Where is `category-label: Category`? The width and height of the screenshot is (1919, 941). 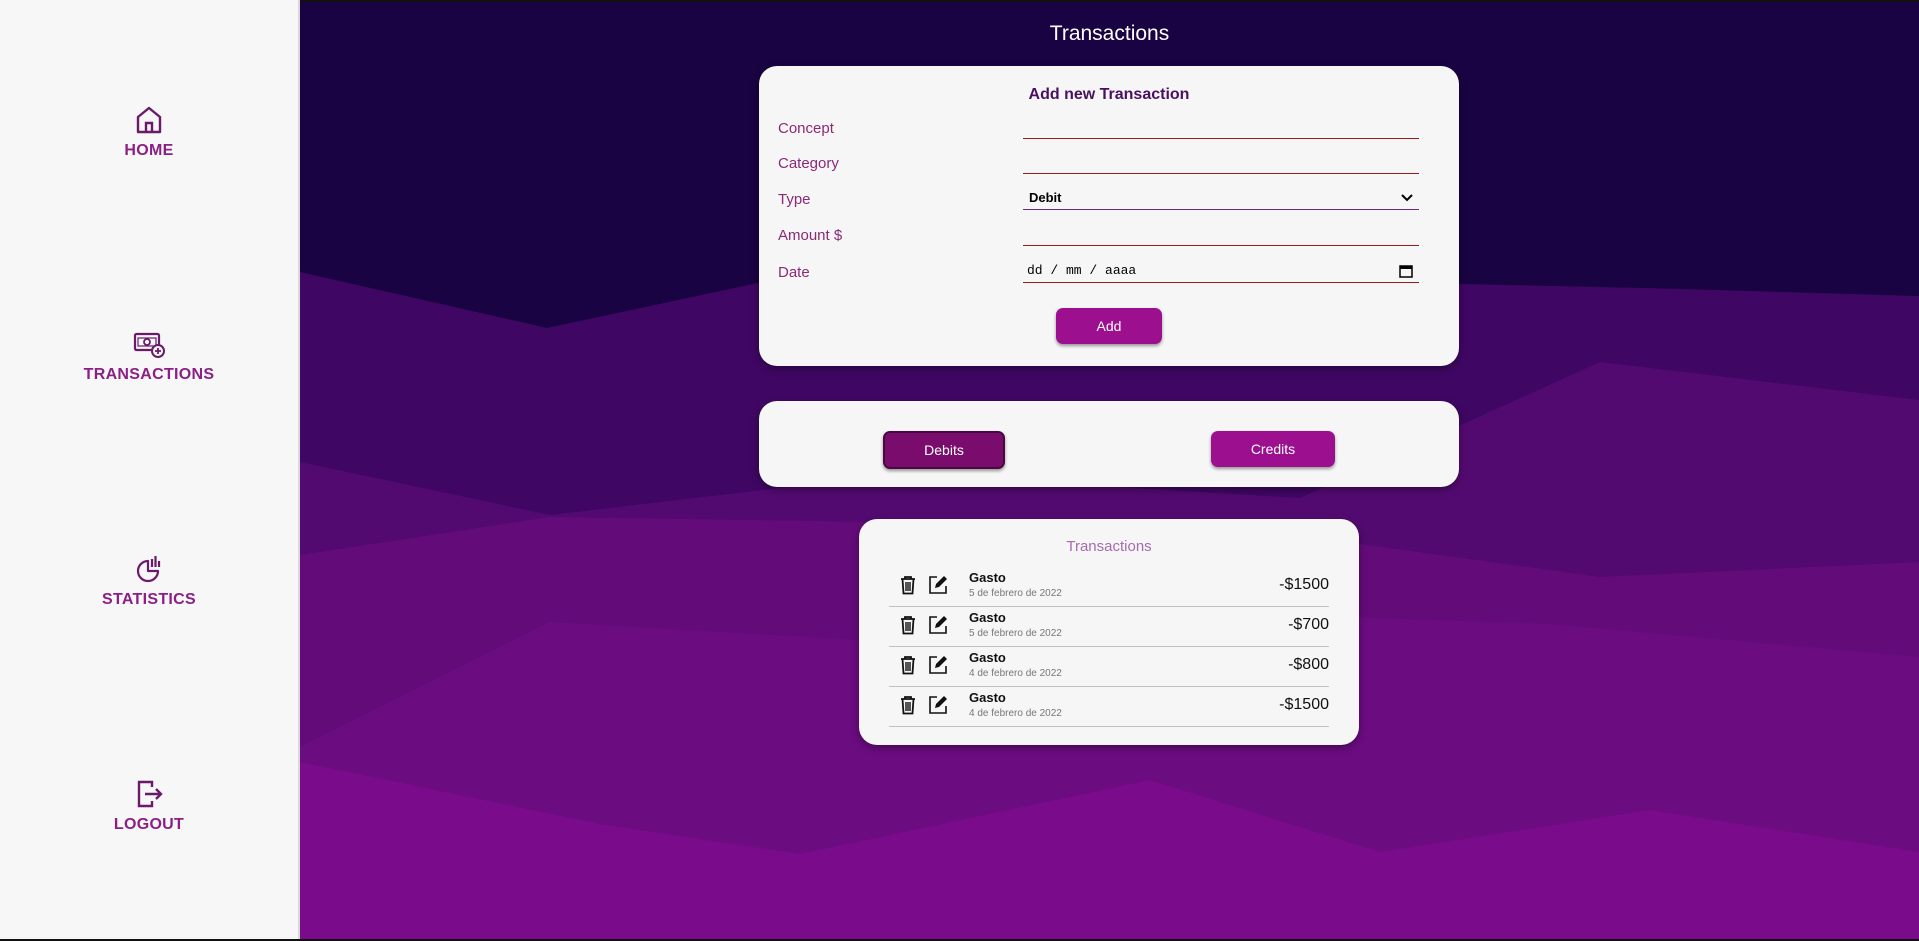 category-label: Category is located at coordinates (808, 163).